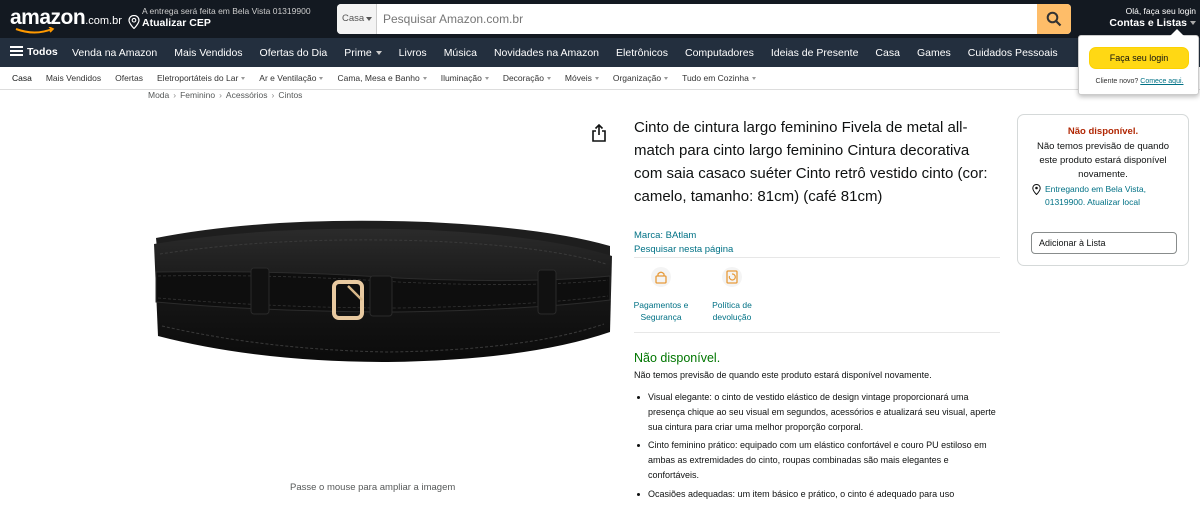 The height and width of the screenshot is (506, 1200). I want to click on nav-link-new-releases: Novidades na Amazon, so click(546, 53).